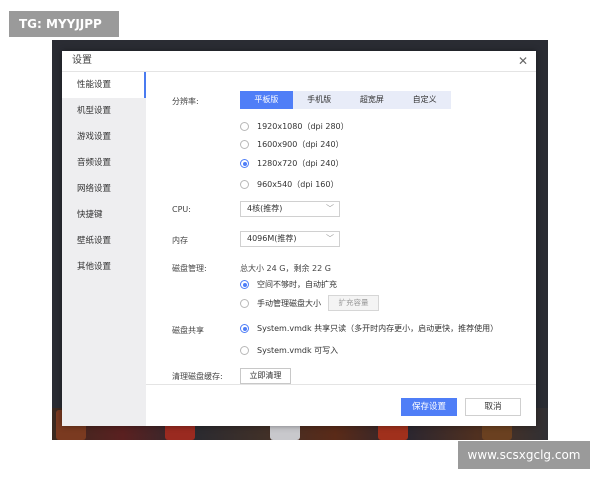 Image resolution: width=600 pixels, height=480 pixels. I want to click on settings-sidebar: 性能设置 机型设置 游戏设置 音频设置 网络设置 快捷键 壁纸设置 其他设置, so click(104, 249).